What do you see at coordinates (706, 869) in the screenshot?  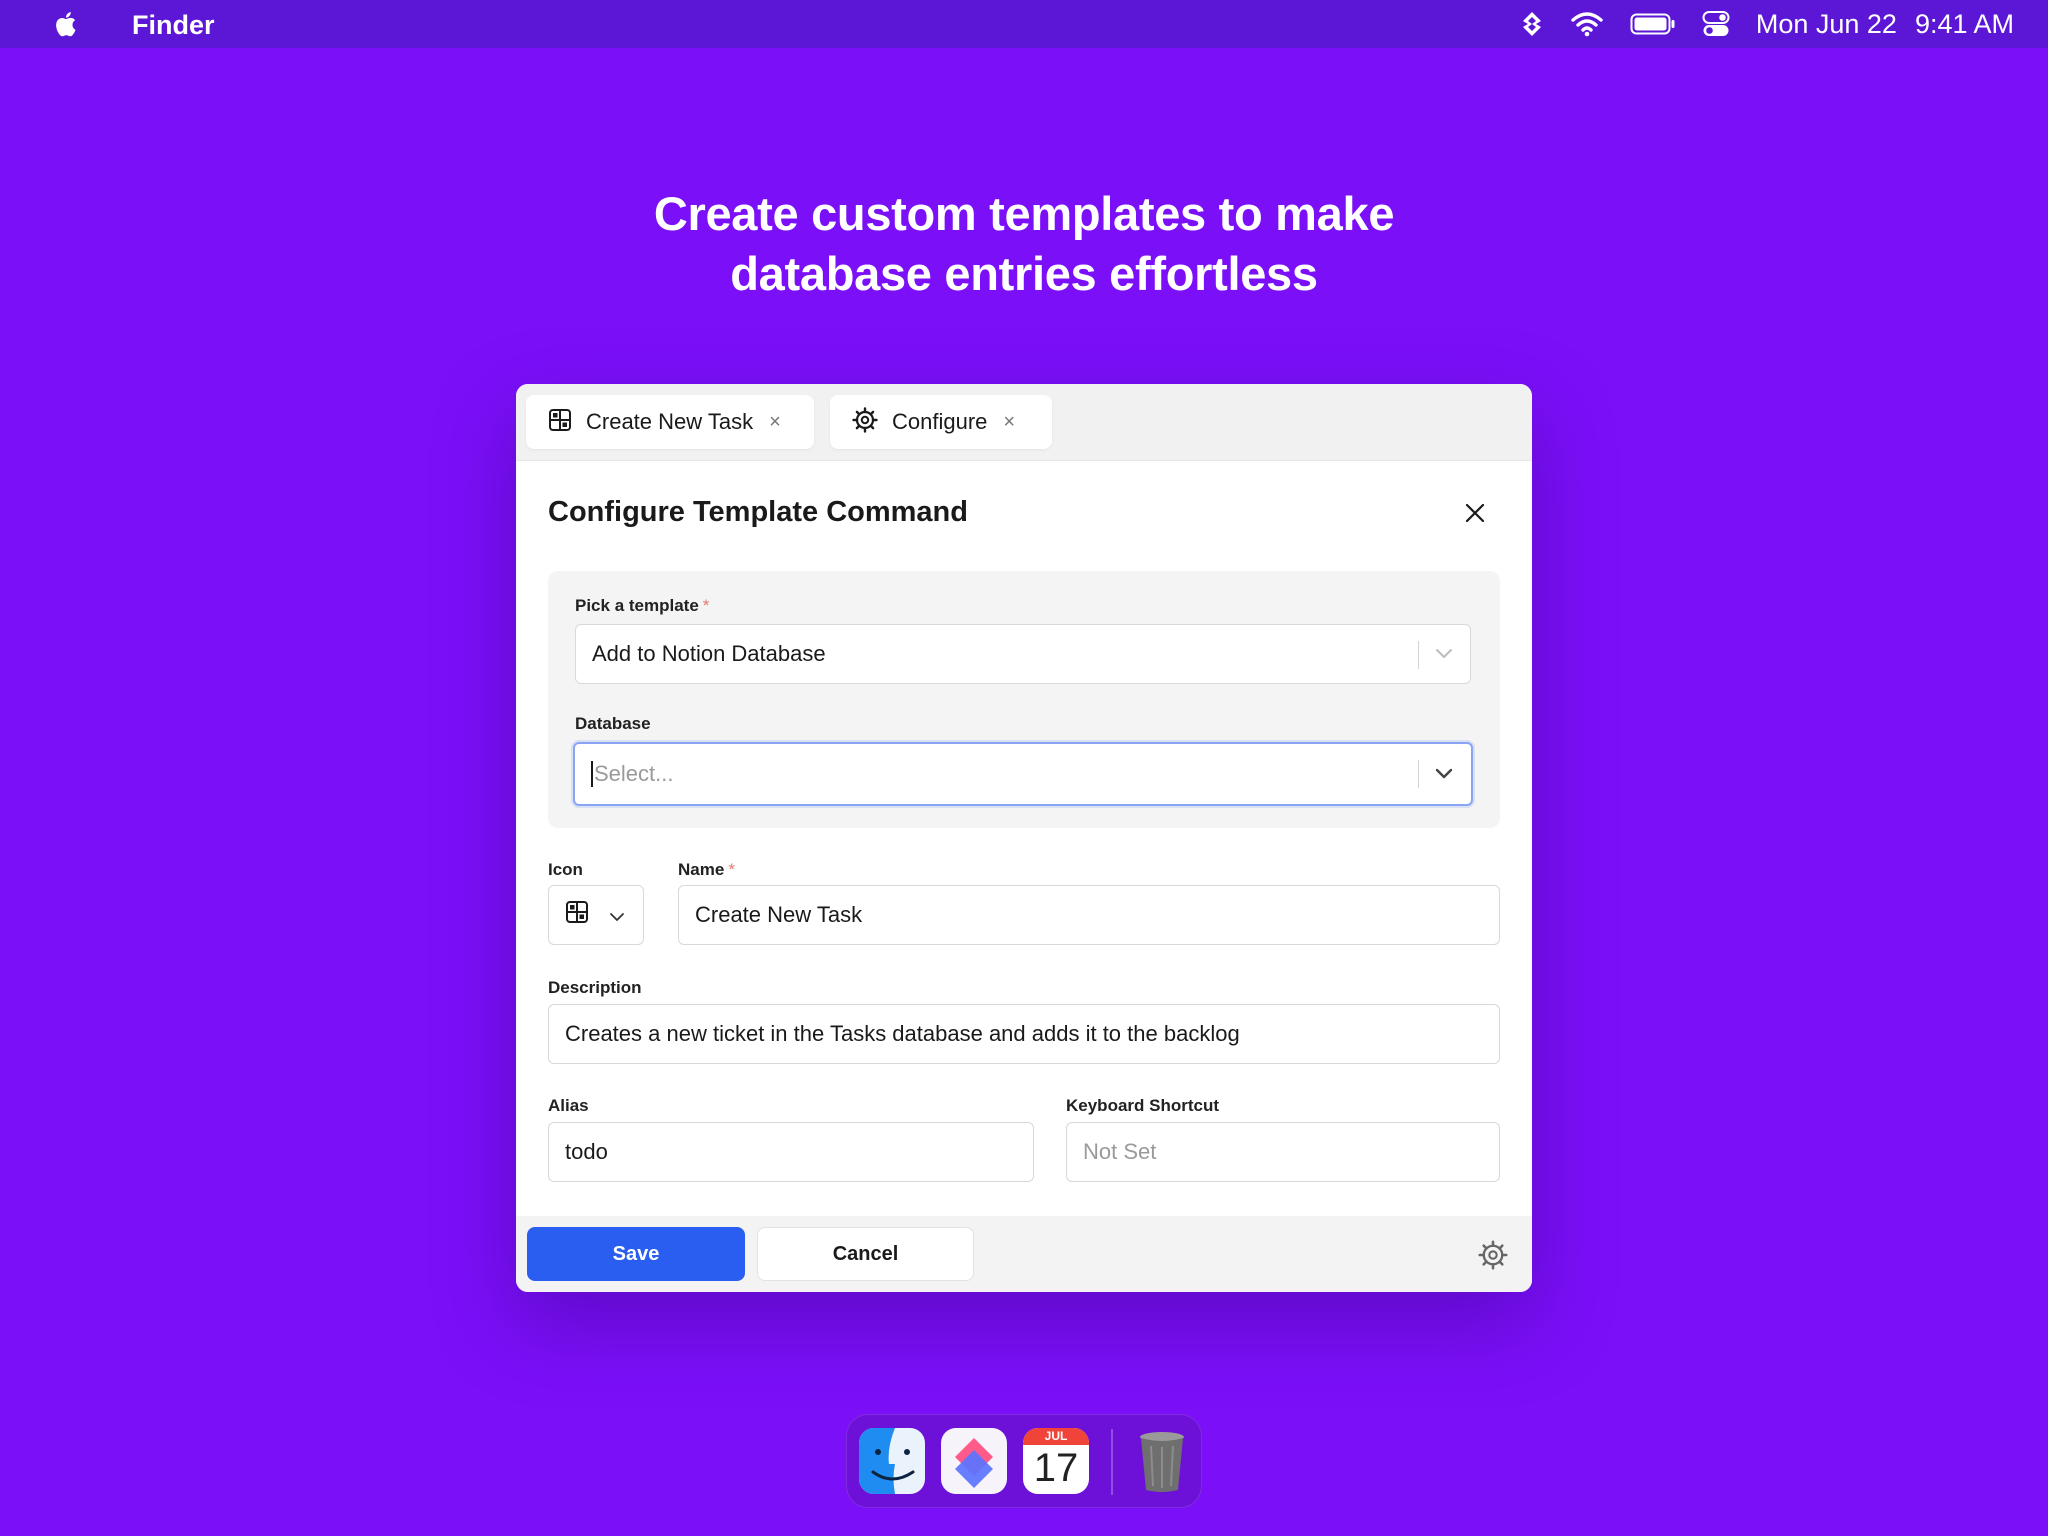 I see `name-label: Name *` at bounding box center [706, 869].